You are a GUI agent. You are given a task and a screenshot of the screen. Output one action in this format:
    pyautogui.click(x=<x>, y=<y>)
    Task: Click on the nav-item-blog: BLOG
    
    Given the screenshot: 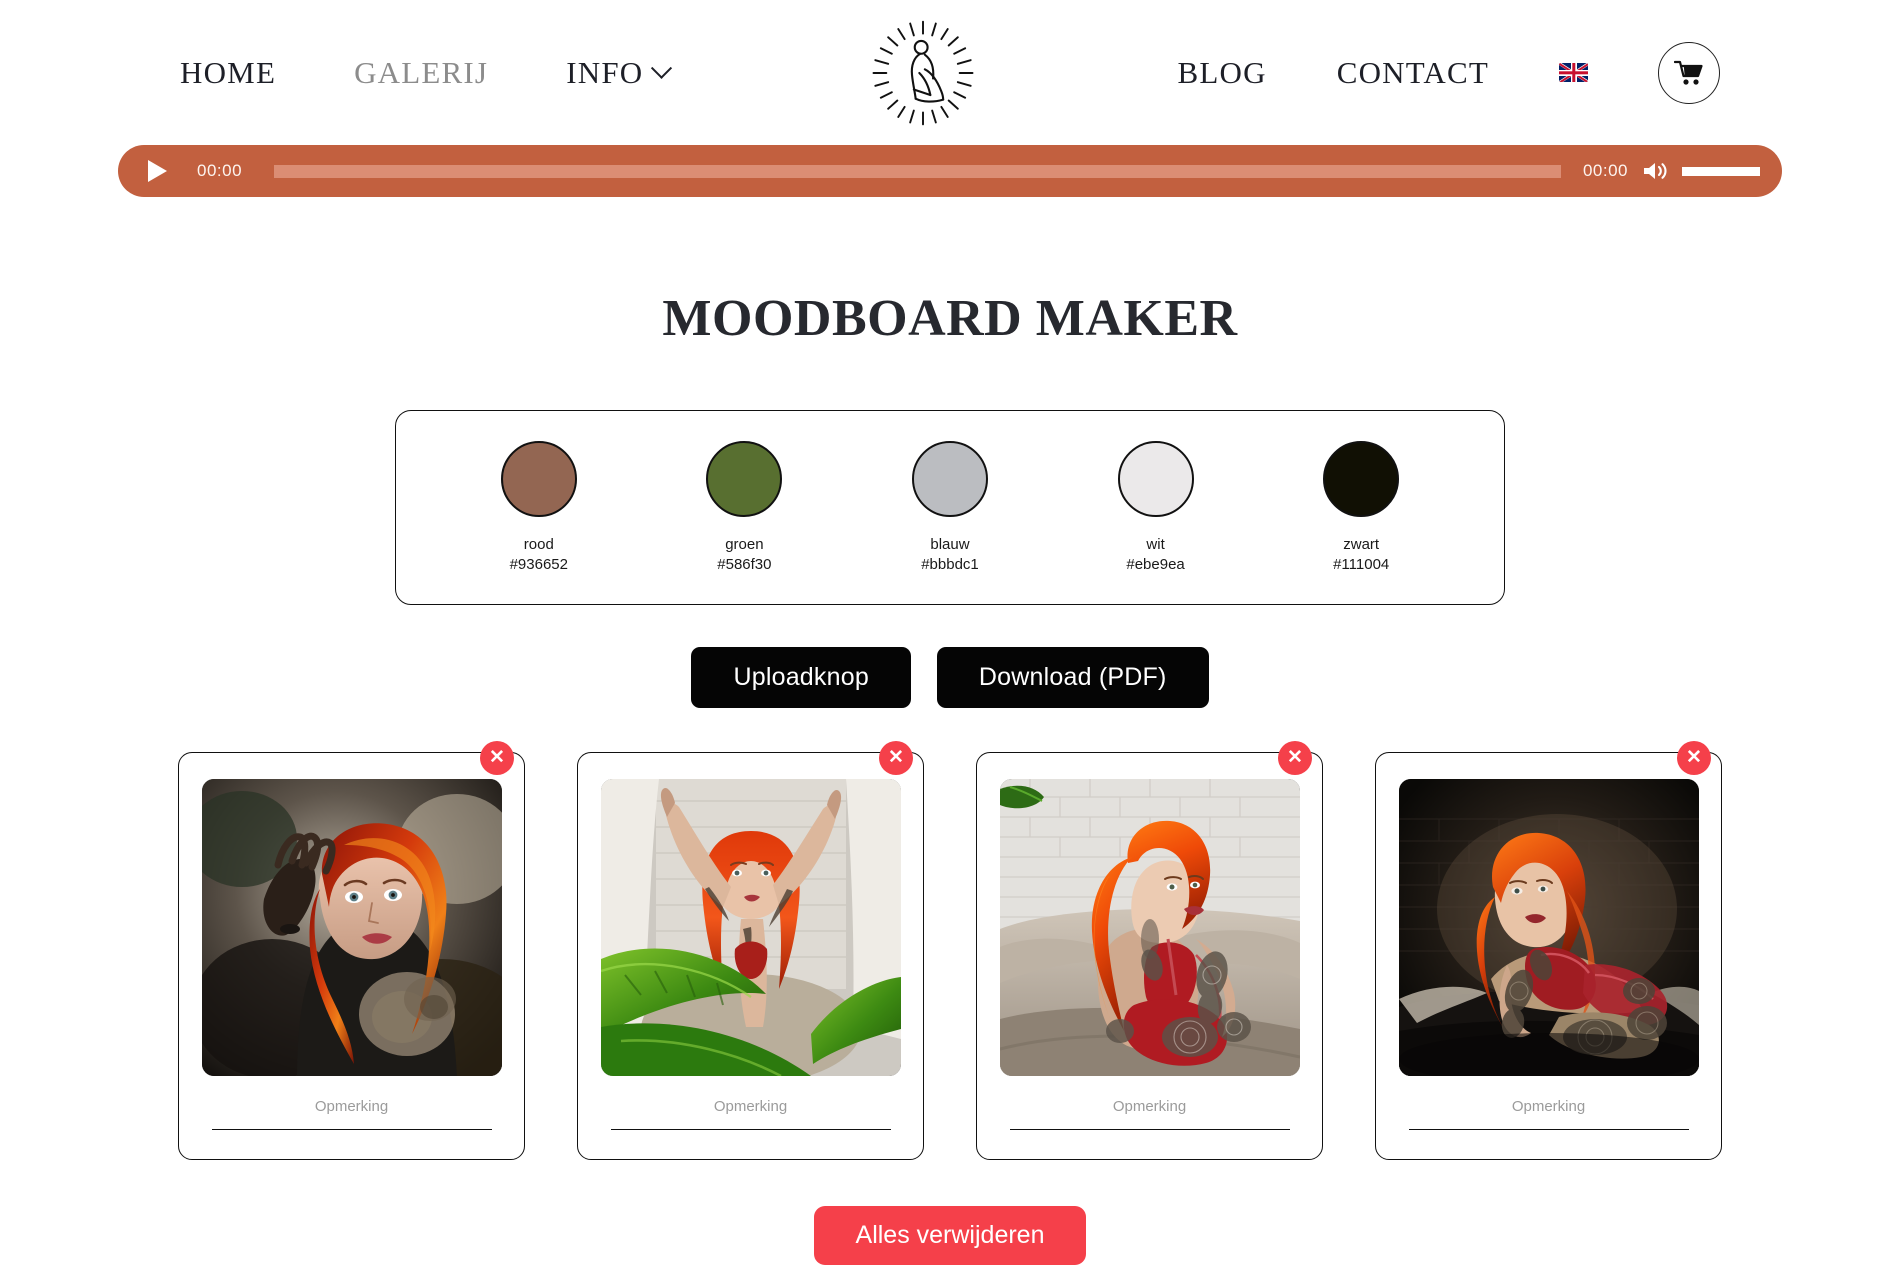 What is the action you would take?
    pyautogui.click(x=1222, y=73)
    